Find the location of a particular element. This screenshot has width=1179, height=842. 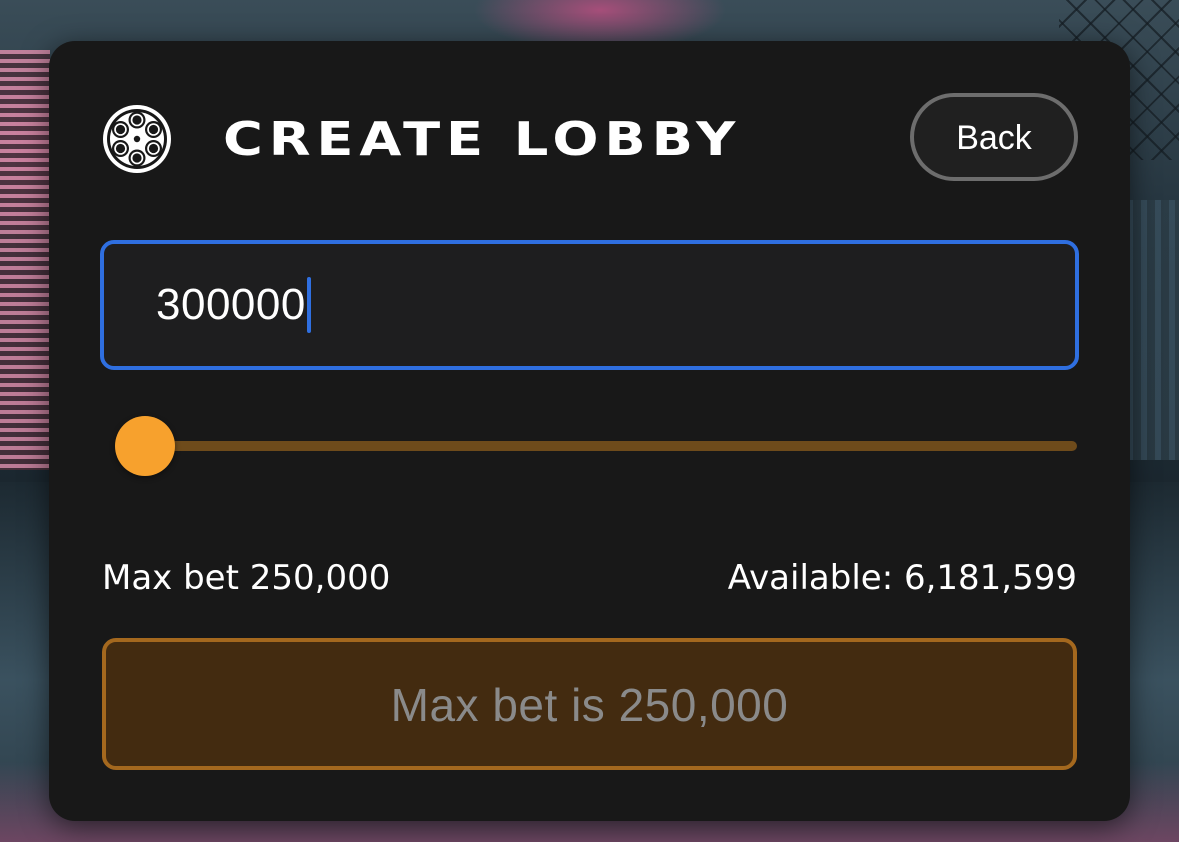

bet-amount-input: 300000 is located at coordinates (589, 305).